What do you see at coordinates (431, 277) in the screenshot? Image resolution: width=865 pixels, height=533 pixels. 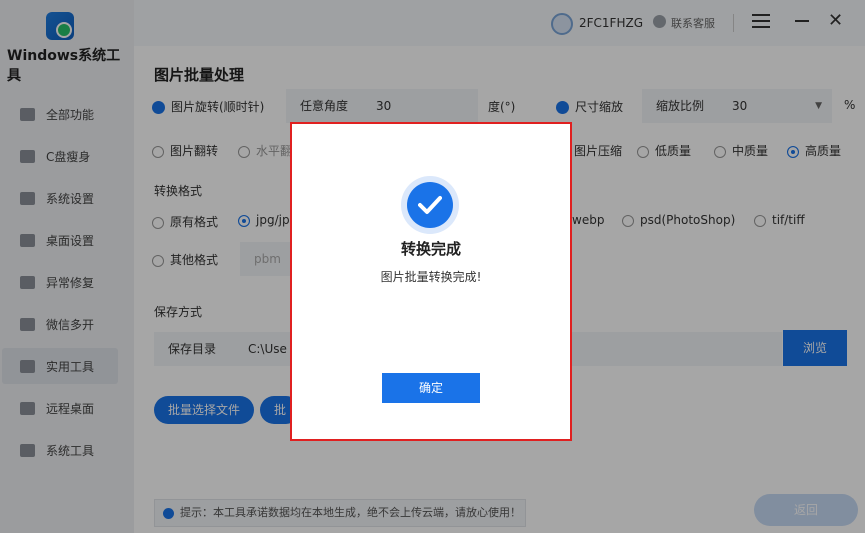 I see `dialog-message: 图片批量转换完成!` at bounding box center [431, 277].